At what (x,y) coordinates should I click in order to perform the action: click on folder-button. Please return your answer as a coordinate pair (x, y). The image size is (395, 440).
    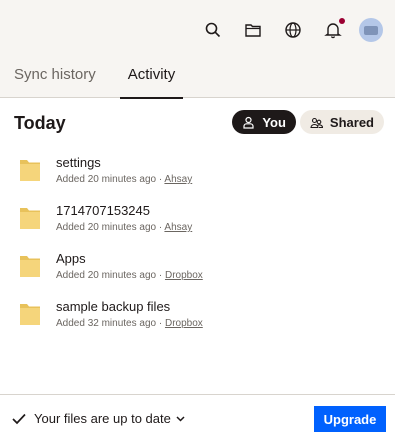
    Looking at the image, I should click on (253, 30).